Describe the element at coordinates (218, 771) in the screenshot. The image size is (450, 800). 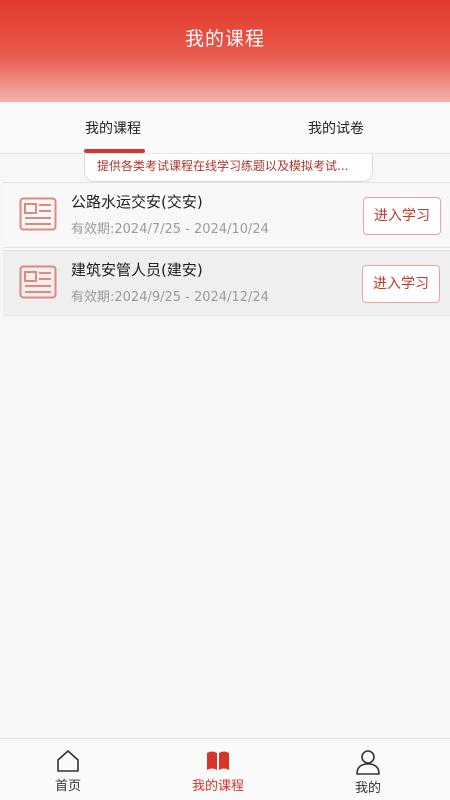
I see `nav-my-courses: 我的课程` at that location.